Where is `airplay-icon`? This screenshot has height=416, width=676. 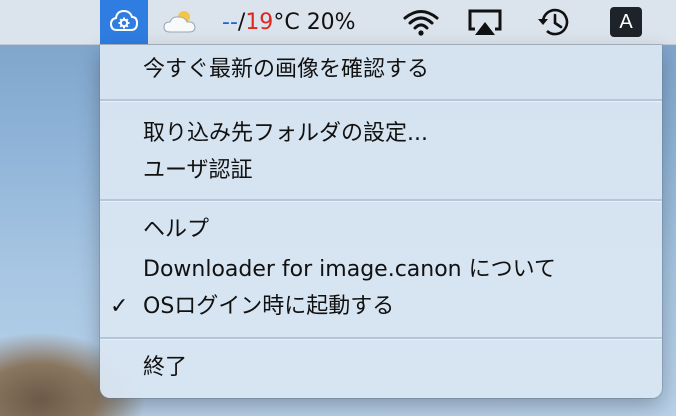 airplay-icon is located at coordinates (485, 22).